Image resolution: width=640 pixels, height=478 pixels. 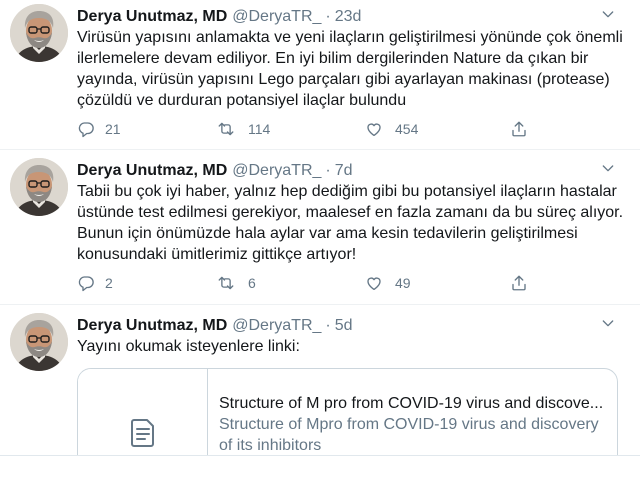 I want to click on link-card-media, so click(x=143, y=412).